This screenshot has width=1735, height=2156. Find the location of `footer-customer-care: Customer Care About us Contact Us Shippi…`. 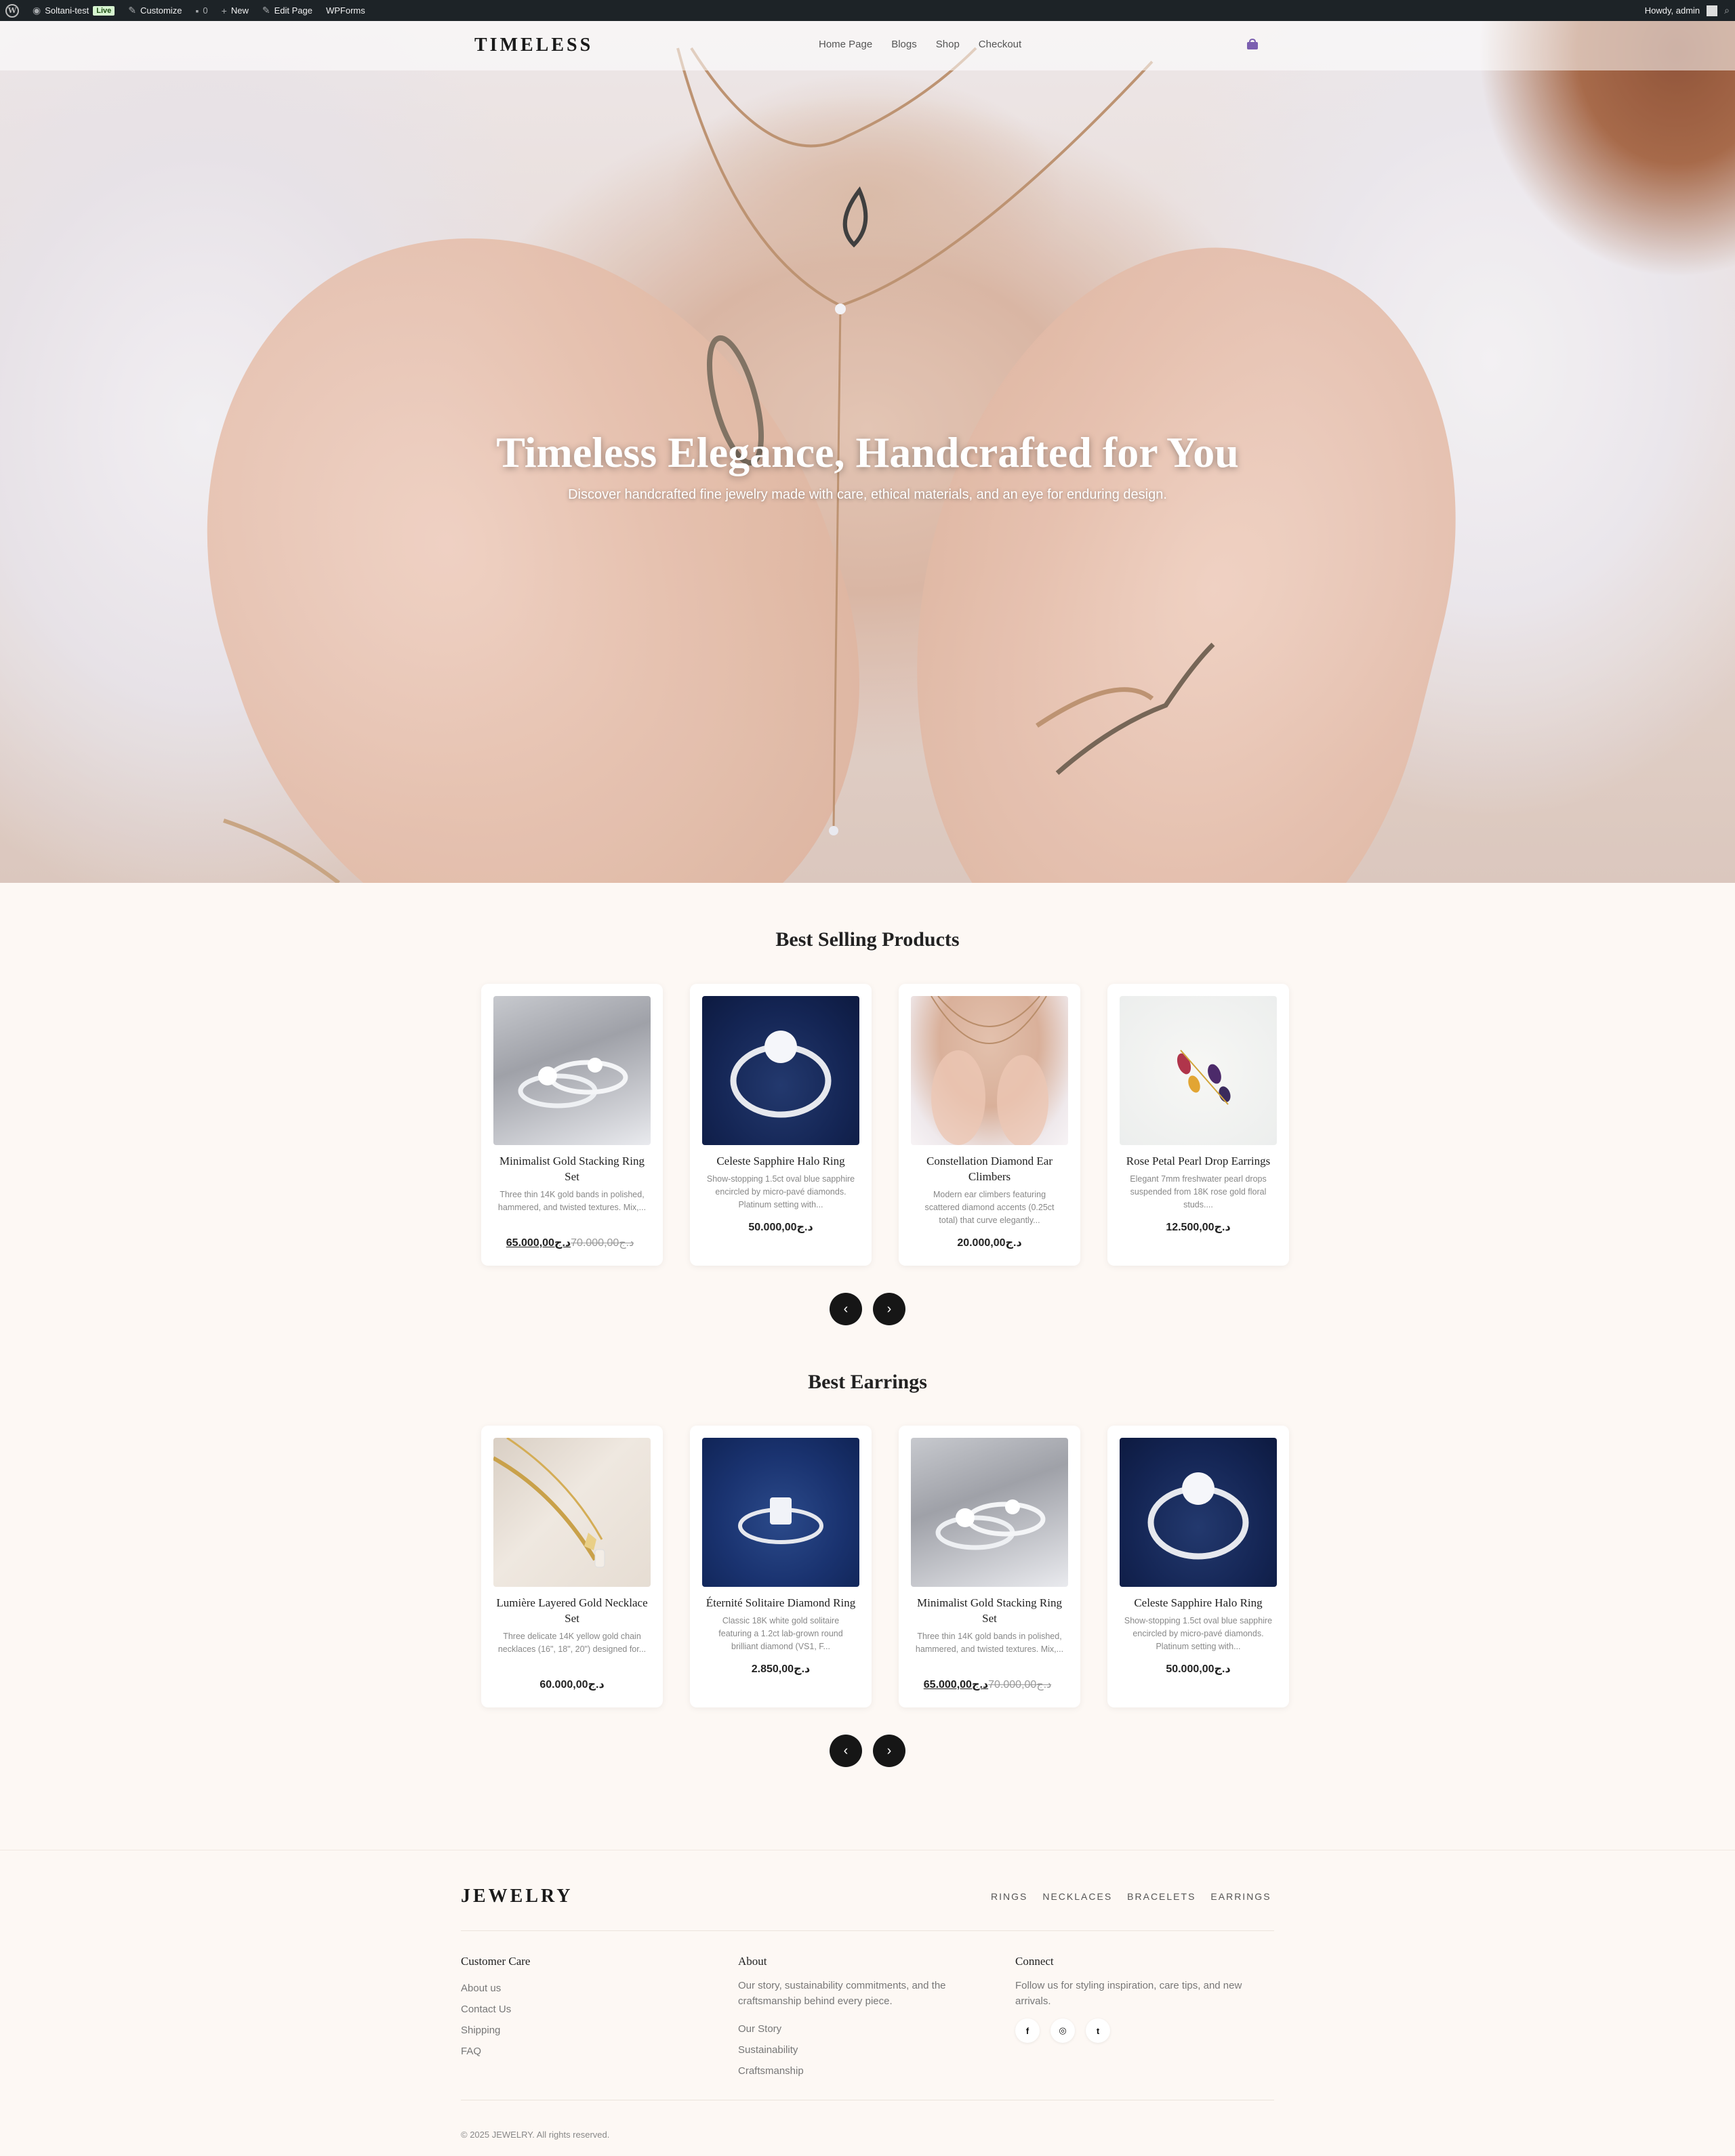

footer-customer-care: Customer Care About us Contact Us Shippi… is located at coordinates (589, 2008).